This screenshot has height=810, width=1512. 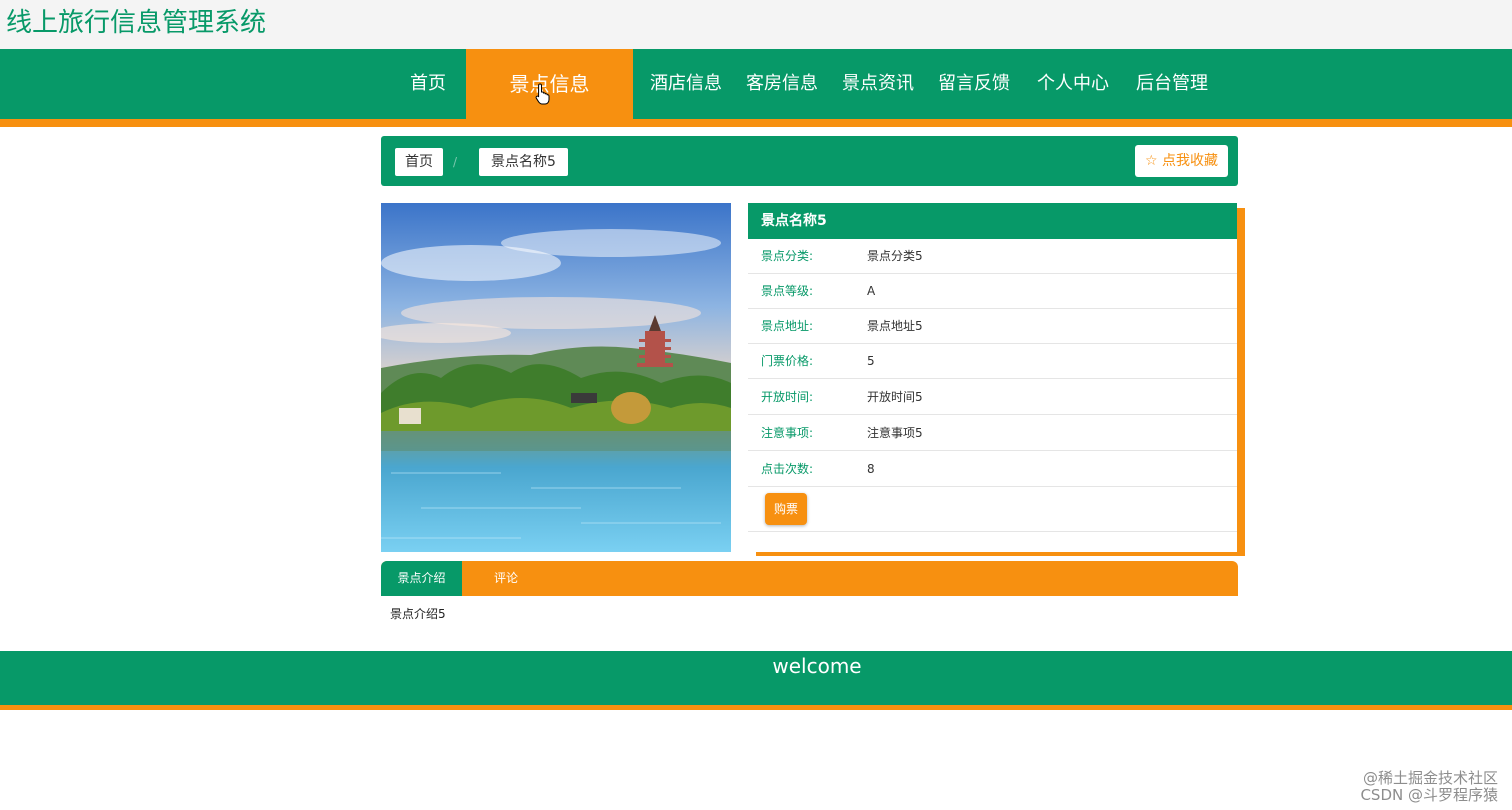 I want to click on breadcrumb-current: 景点名称5, so click(x=523, y=162).